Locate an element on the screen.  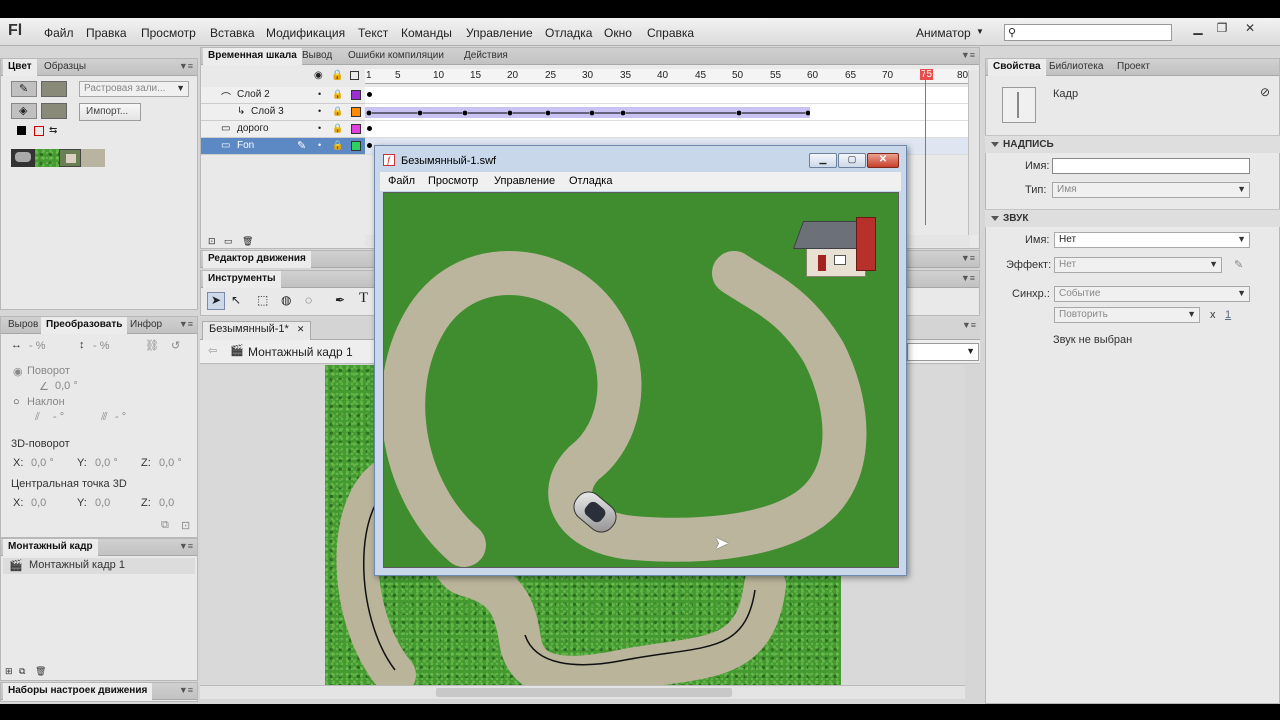
lasso-tool-icon: ◌ is located at coordinates (308, 300).